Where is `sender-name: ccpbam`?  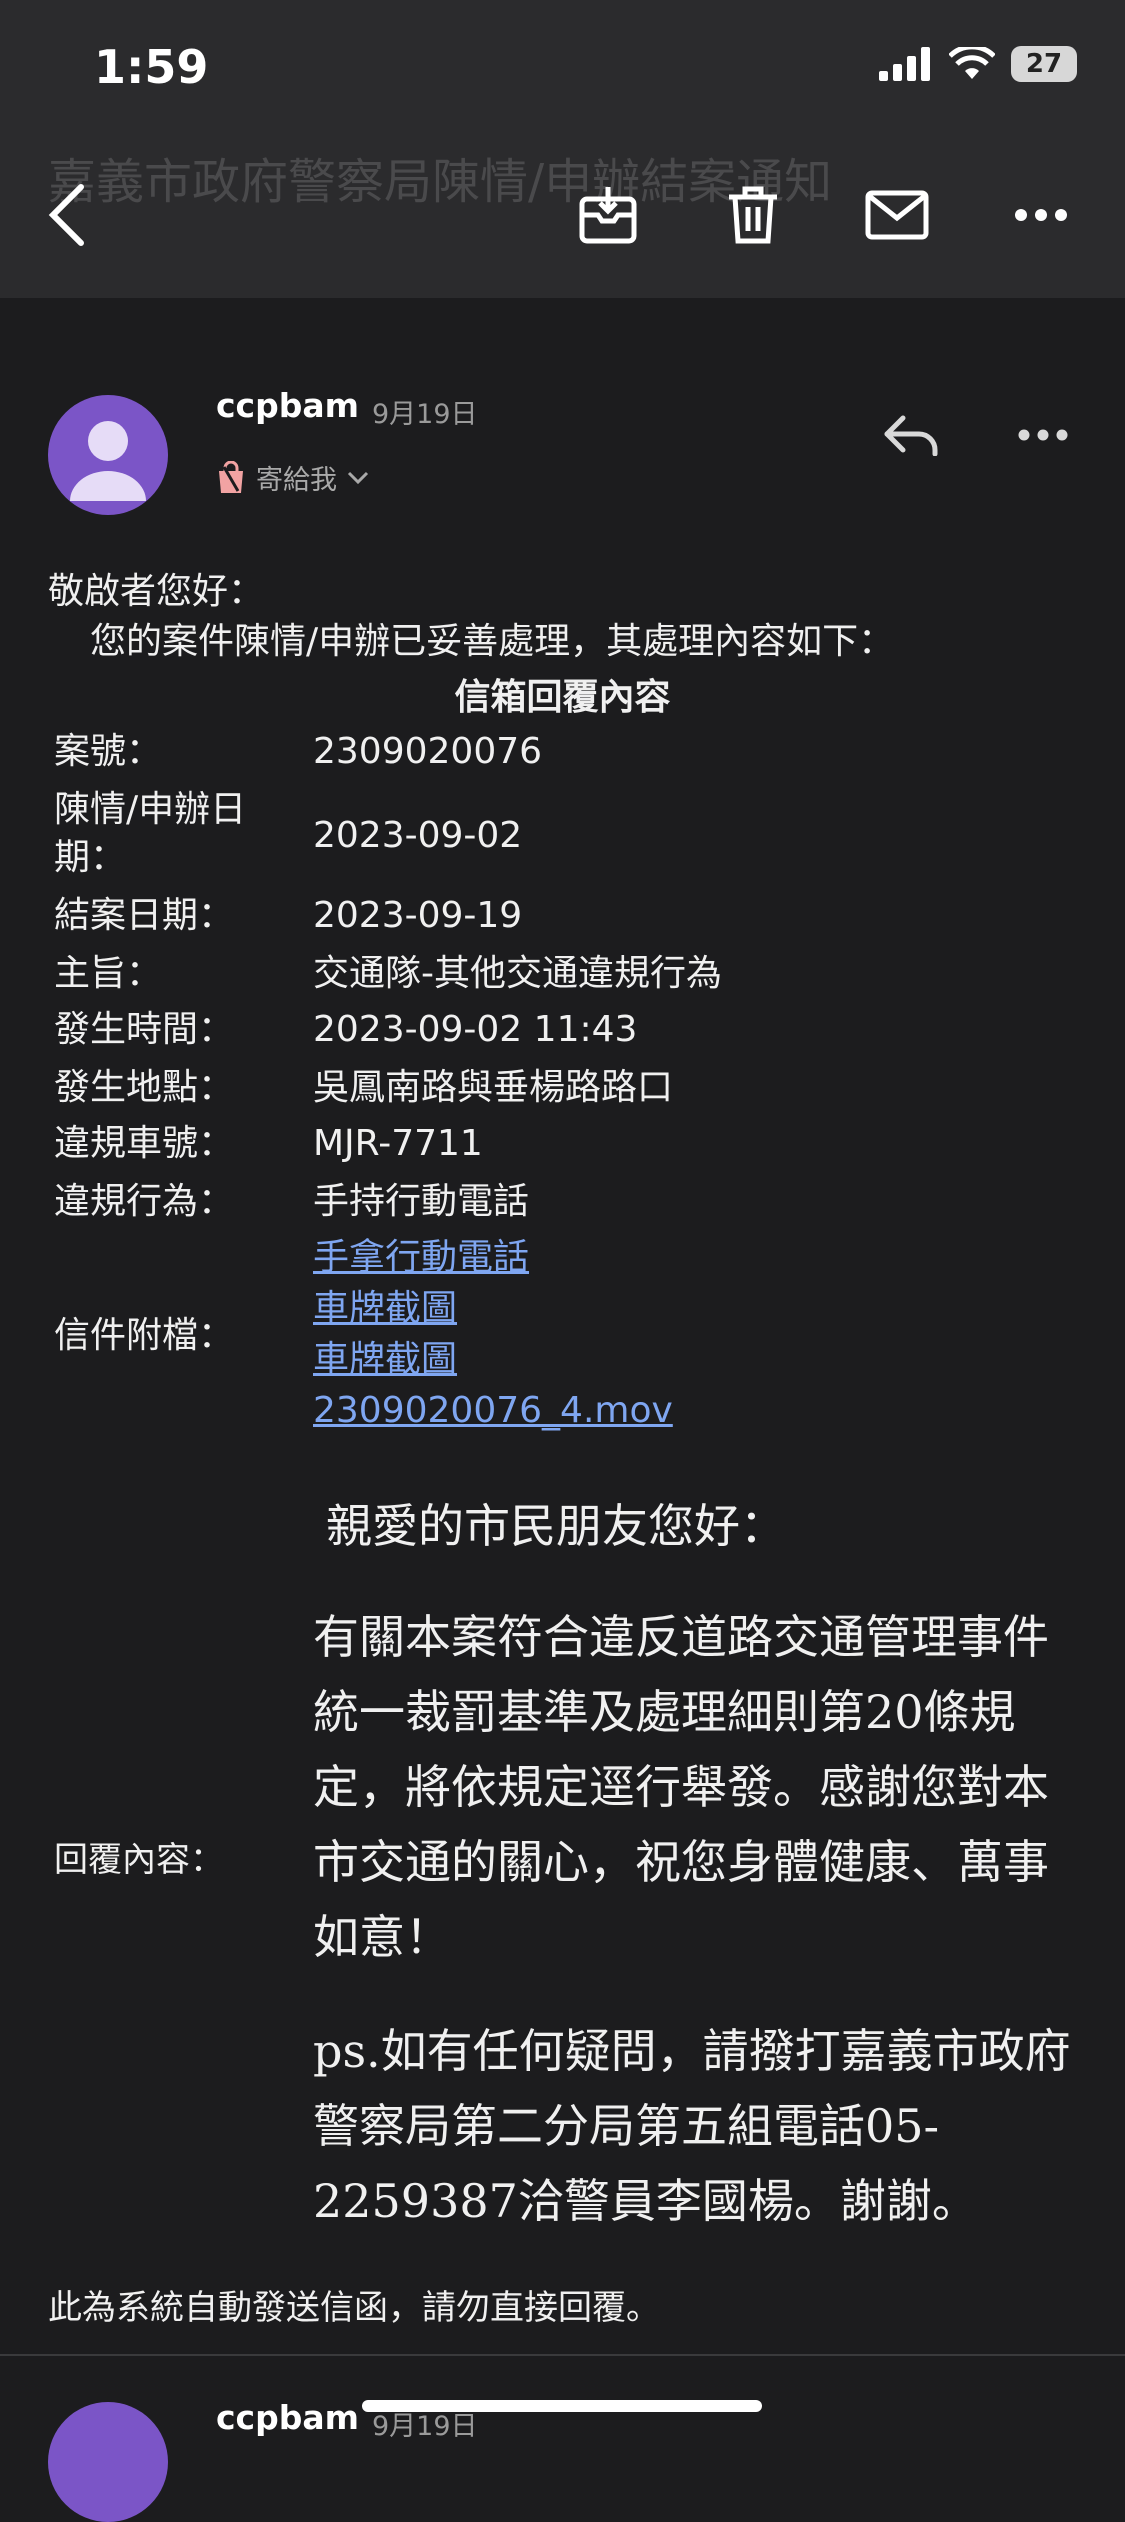
sender-name: ccpbam is located at coordinates (287, 405).